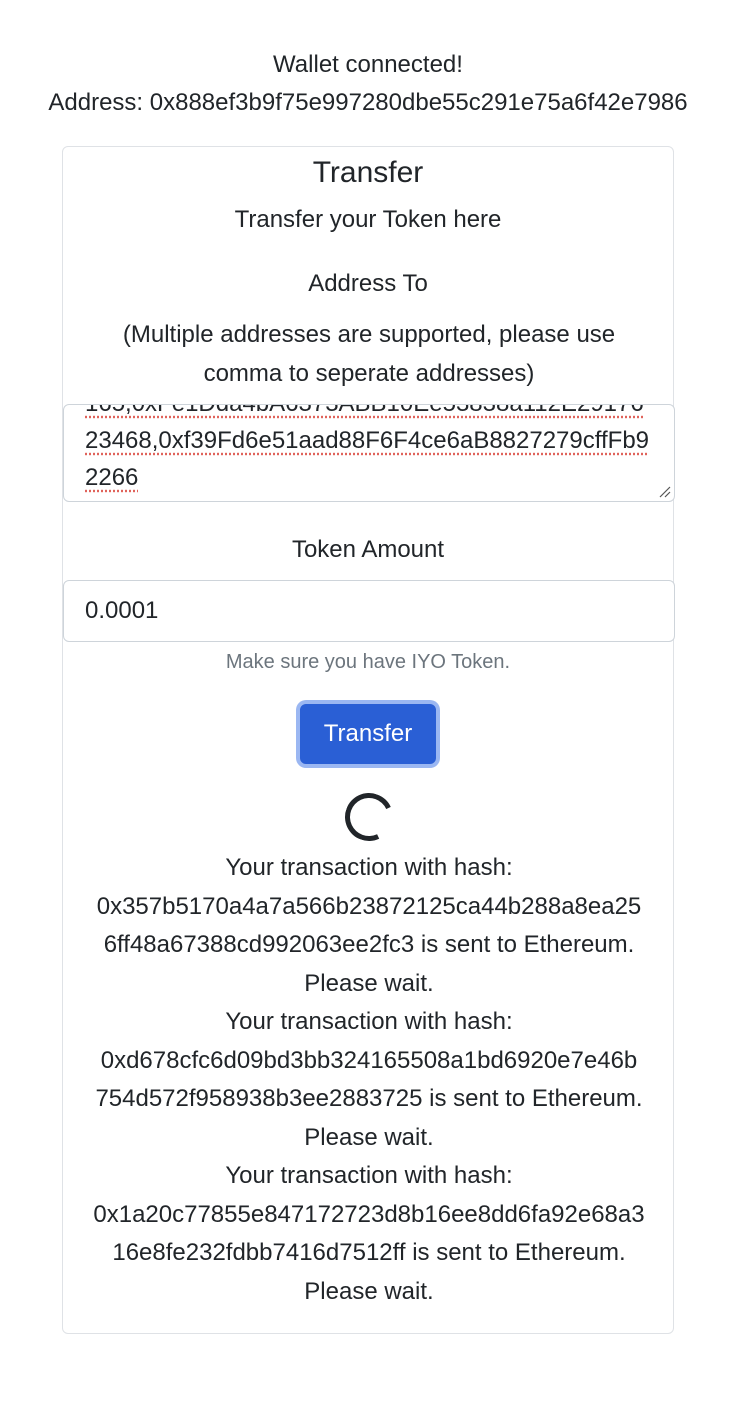  What do you see at coordinates (368, 219) in the screenshot?
I see `card-subtitle: Transfer your Token here` at bounding box center [368, 219].